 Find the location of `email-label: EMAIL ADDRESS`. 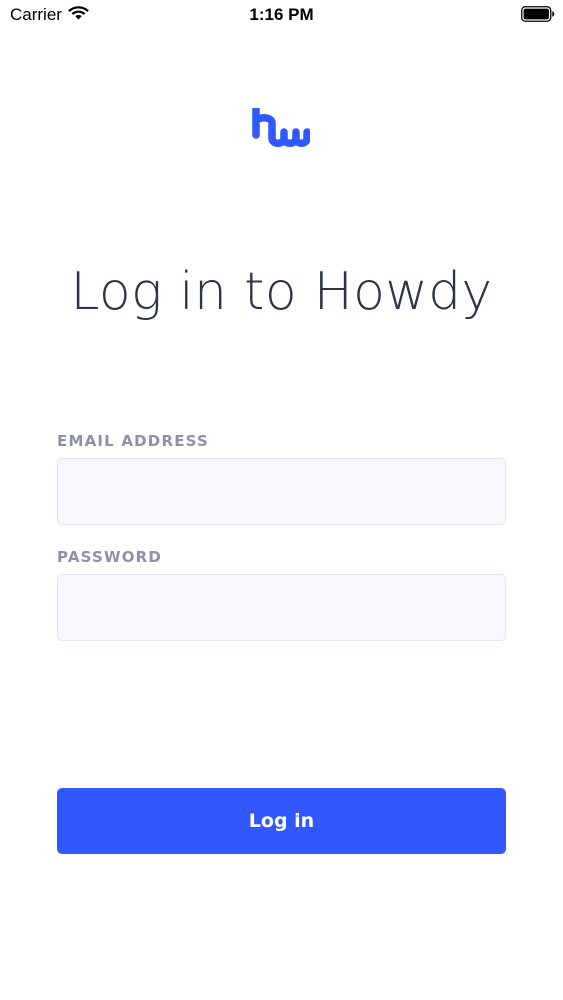

email-label: EMAIL ADDRESS is located at coordinates (133, 441).